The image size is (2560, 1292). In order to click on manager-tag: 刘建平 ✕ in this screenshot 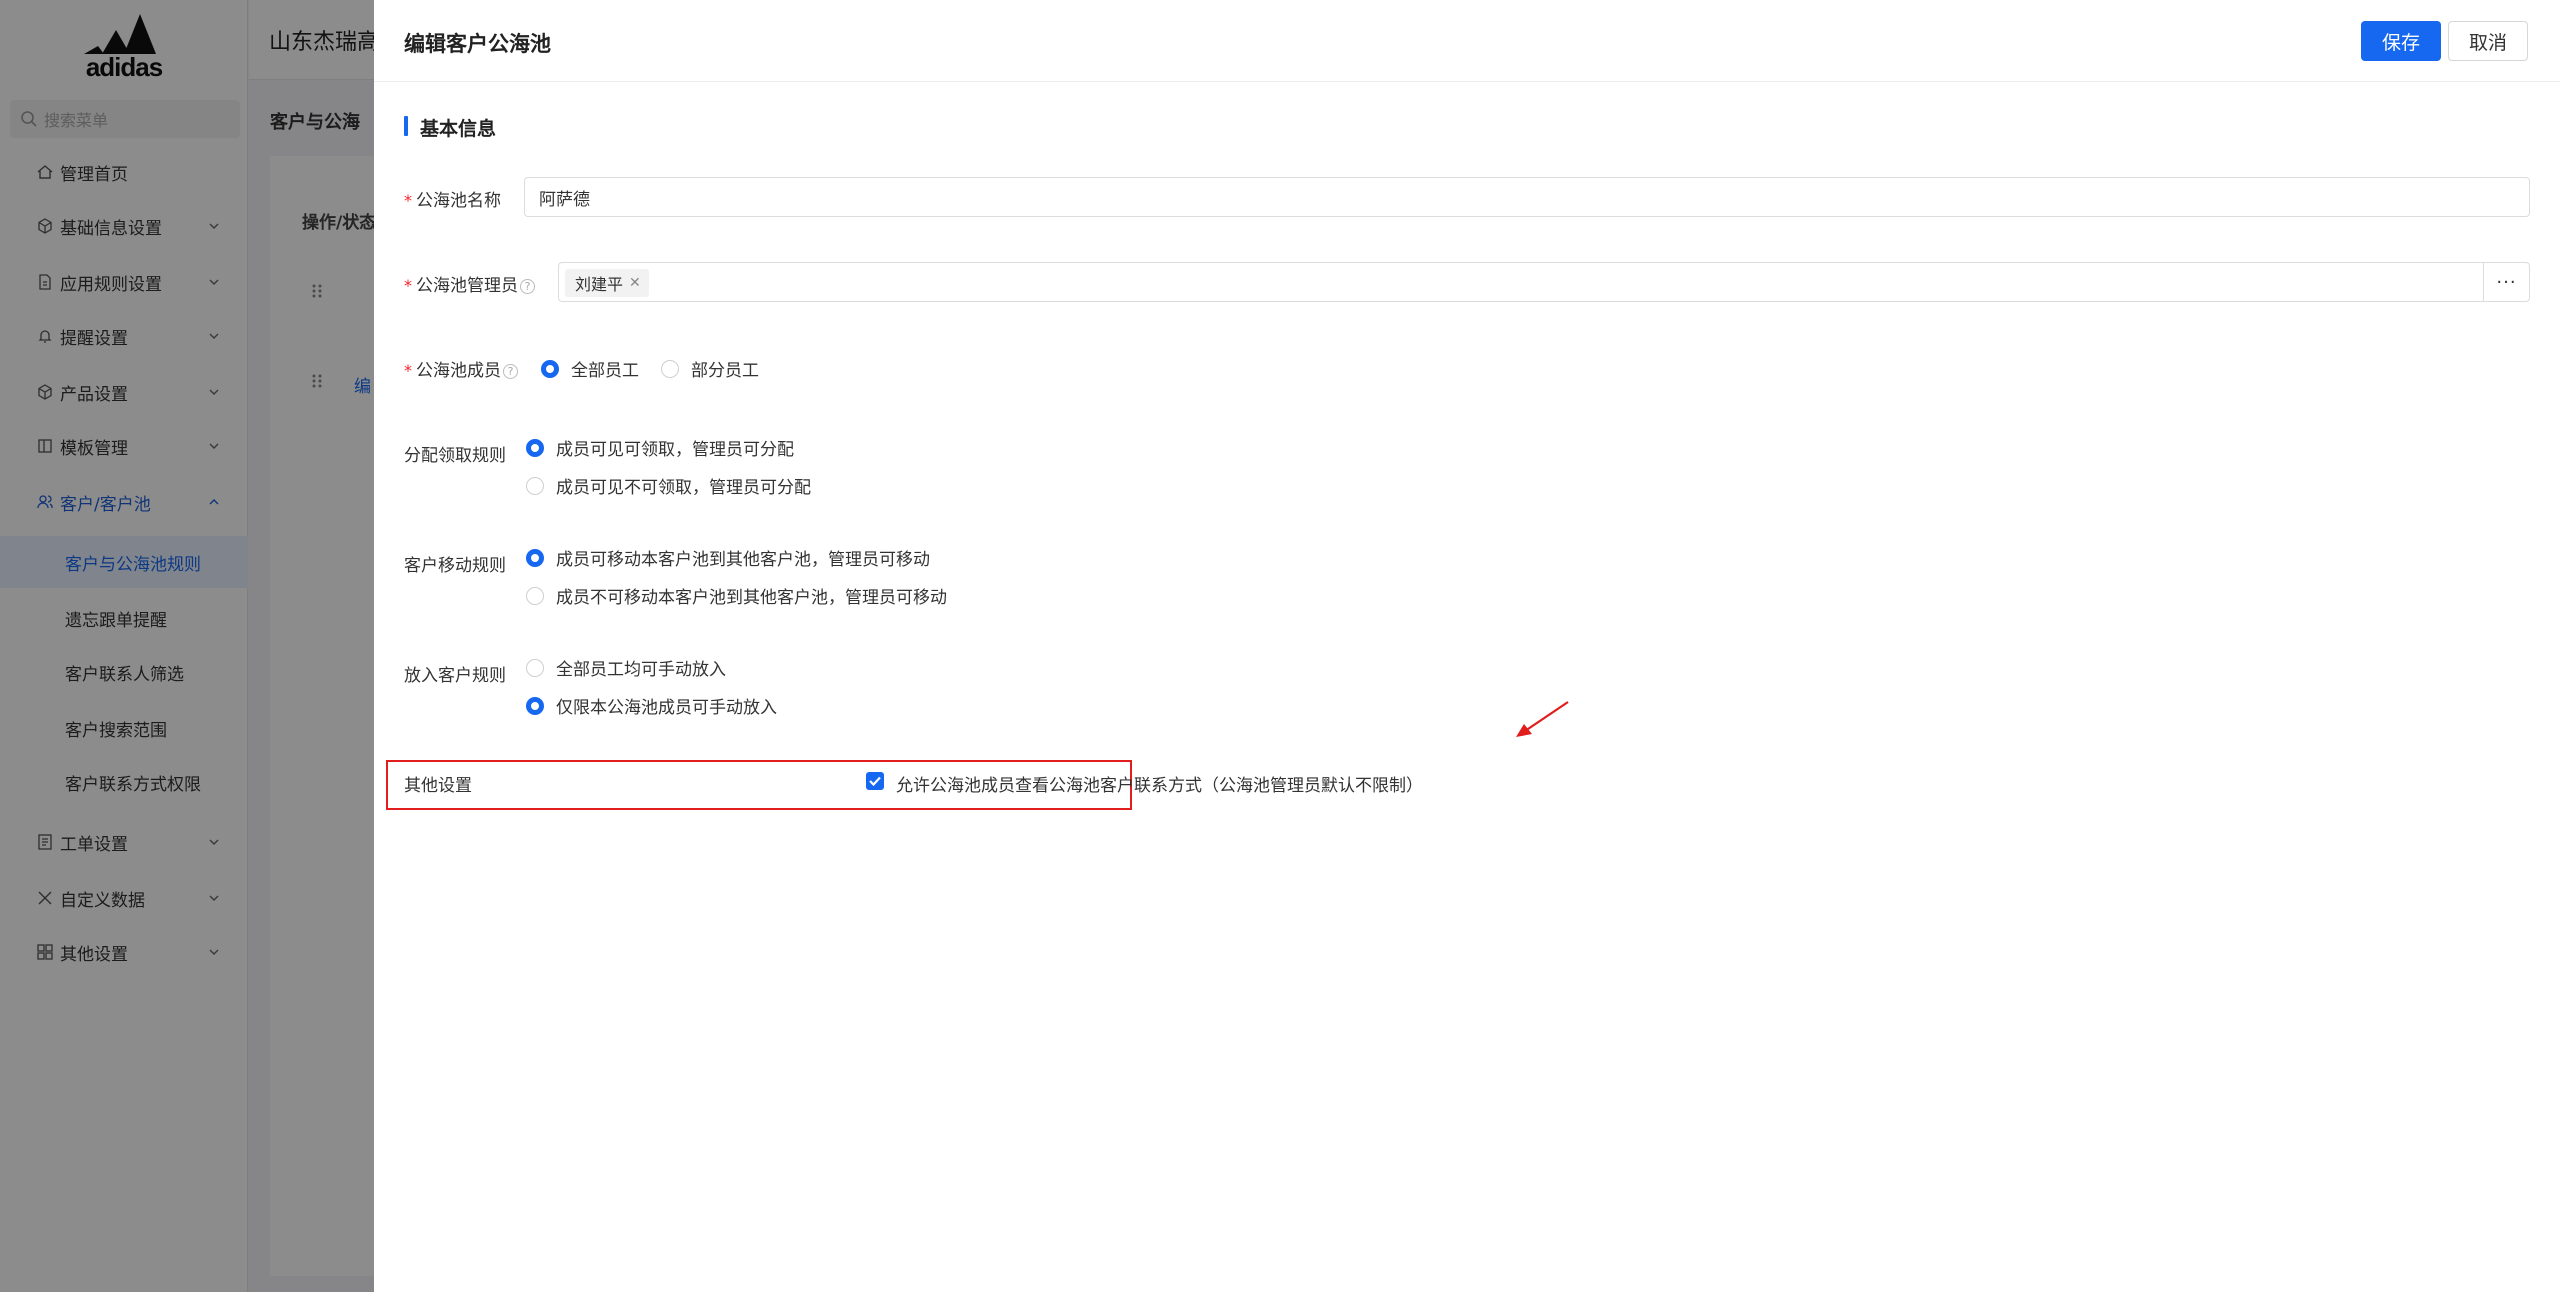, I will do `click(607, 283)`.